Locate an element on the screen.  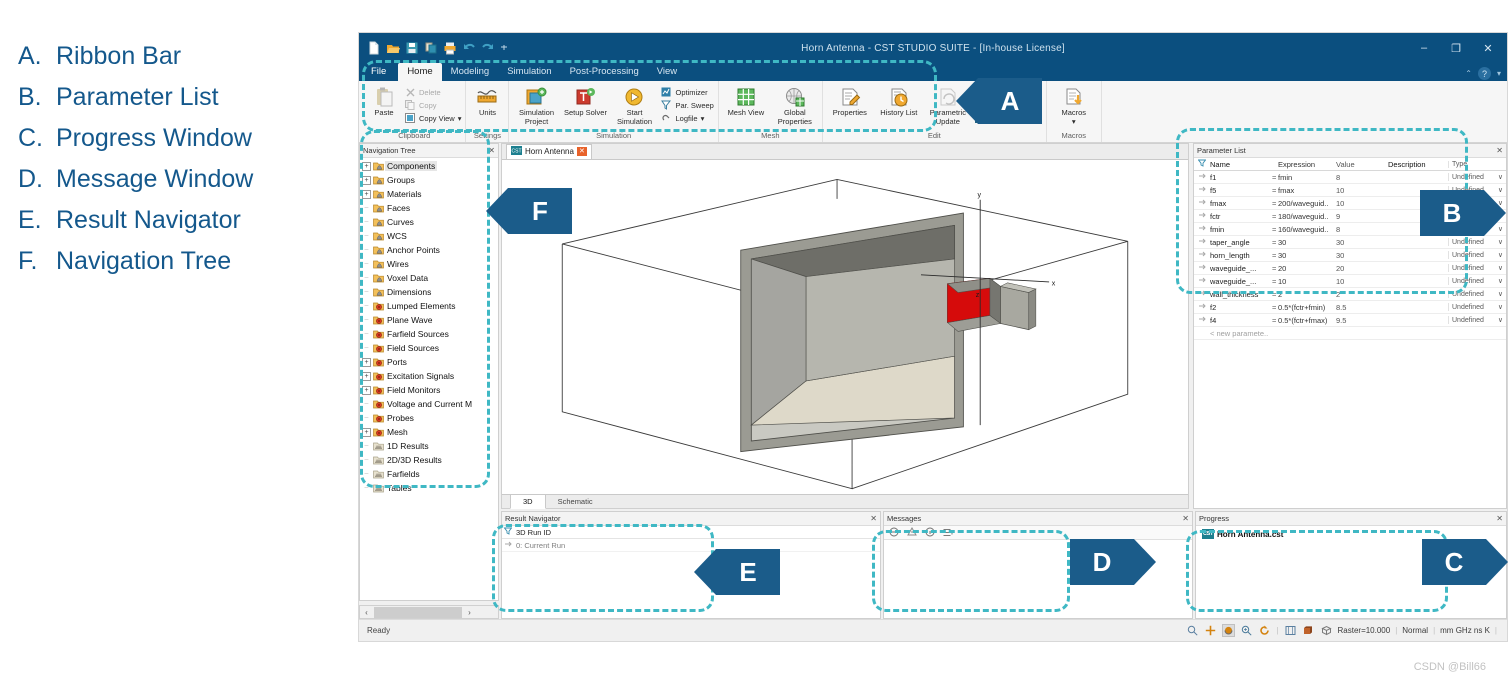
ribbon-right-controls: ⌃ ? ▾ is located at coordinates (1483, 73).